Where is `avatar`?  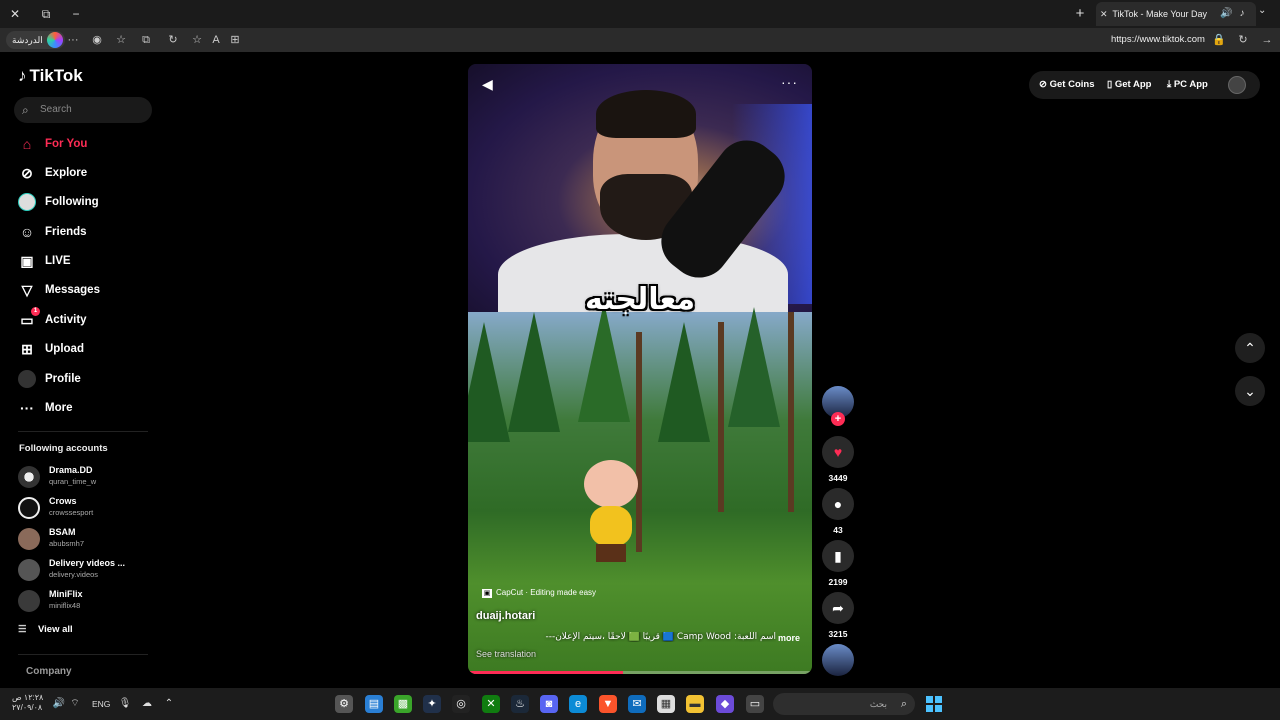
avatar is located at coordinates (29, 508).